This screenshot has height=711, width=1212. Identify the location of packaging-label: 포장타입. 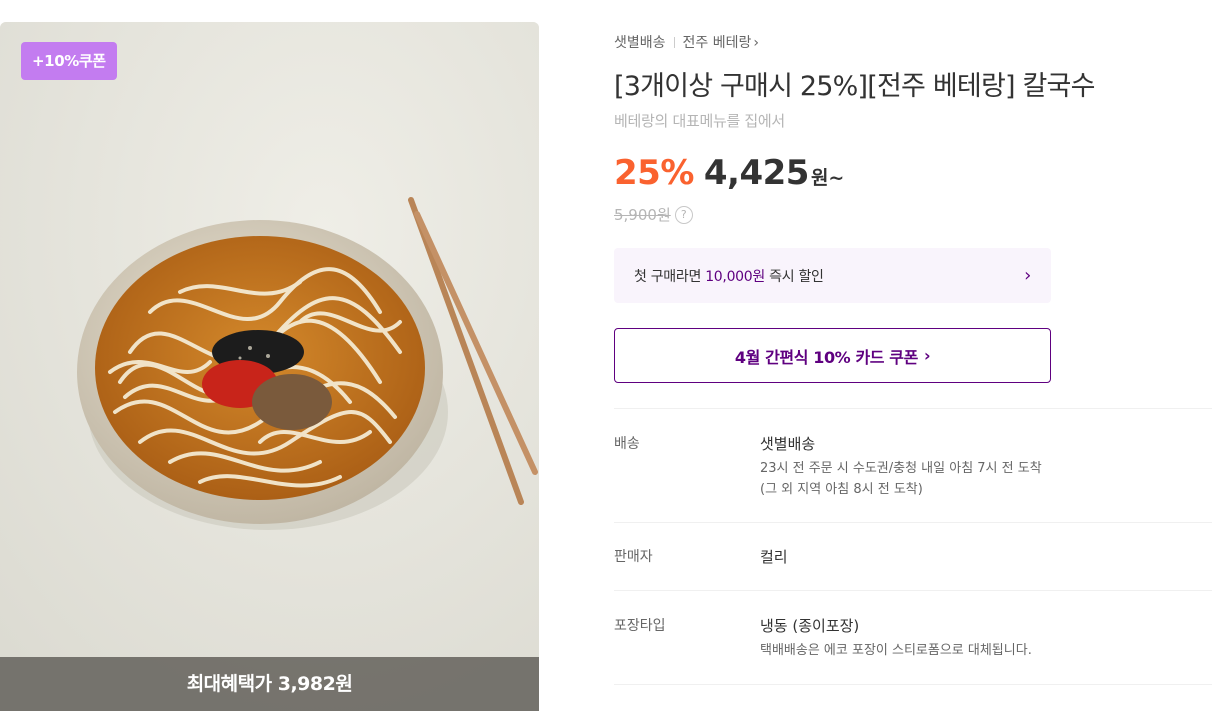
(640, 626).